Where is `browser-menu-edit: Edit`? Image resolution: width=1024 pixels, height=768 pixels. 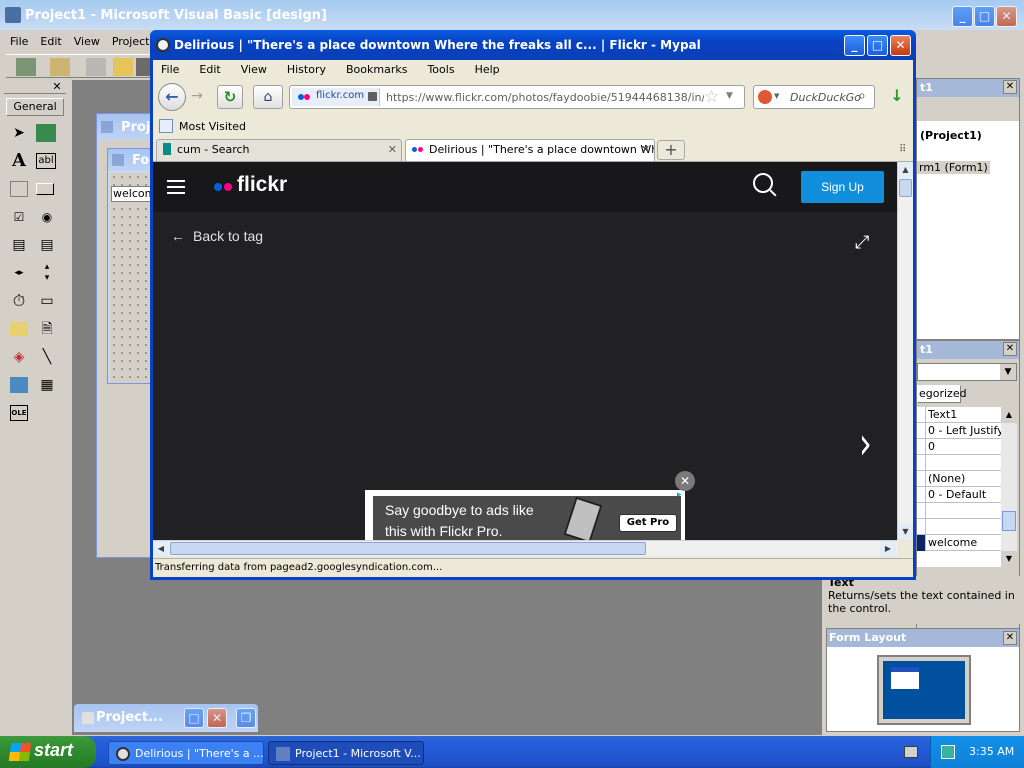
browser-menu-edit: Edit is located at coordinates (209, 70).